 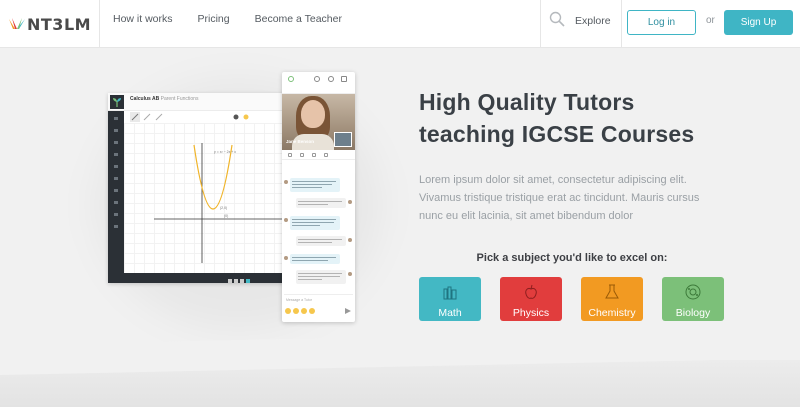 What do you see at coordinates (318, 312) in the screenshot?
I see `emoji-bar` at bounding box center [318, 312].